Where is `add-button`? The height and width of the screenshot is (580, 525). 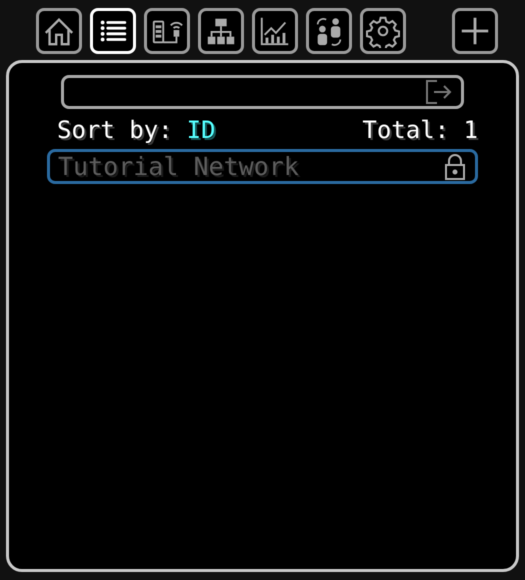 add-button is located at coordinates (475, 31).